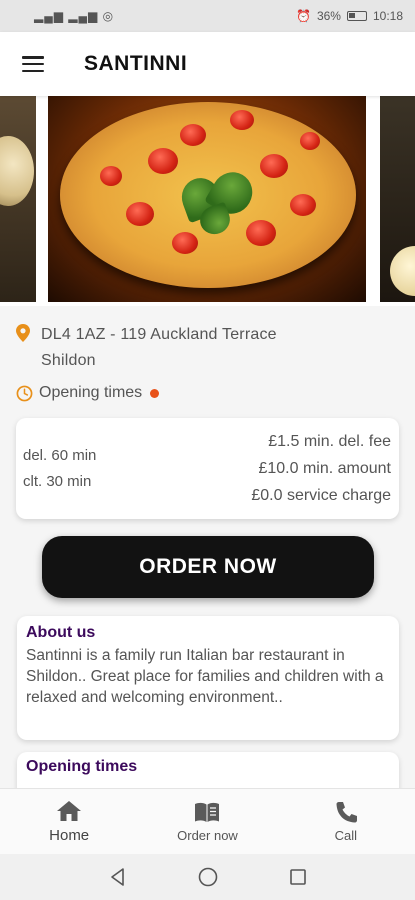  What do you see at coordinates (324, 468) in the screenshot?
I see `minimum-amount: £10.0 min. amount` at bounding box center [324, 468].